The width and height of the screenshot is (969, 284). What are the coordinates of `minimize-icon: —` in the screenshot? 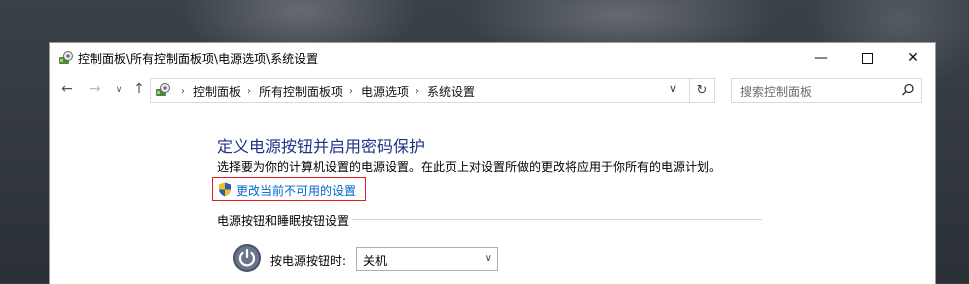 It's located at (821, 58).